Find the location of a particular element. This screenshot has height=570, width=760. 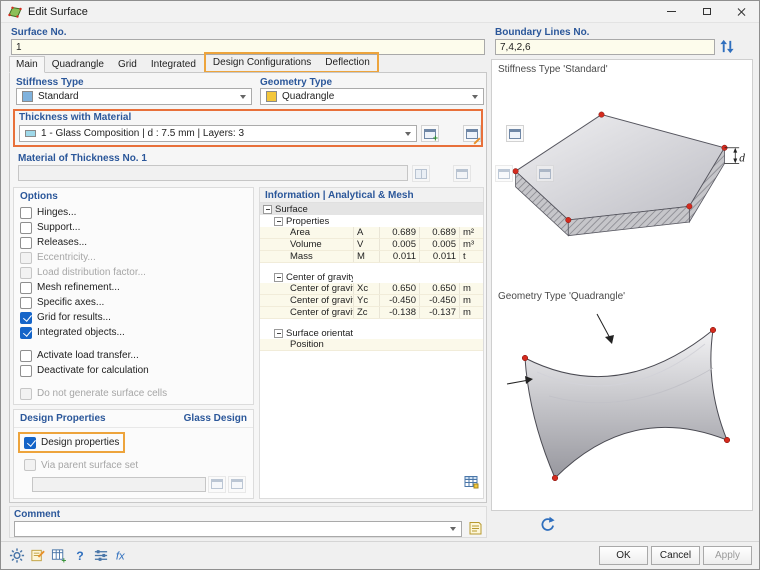

info-group-label: Center of gravity is located at coordinates (319, 277).